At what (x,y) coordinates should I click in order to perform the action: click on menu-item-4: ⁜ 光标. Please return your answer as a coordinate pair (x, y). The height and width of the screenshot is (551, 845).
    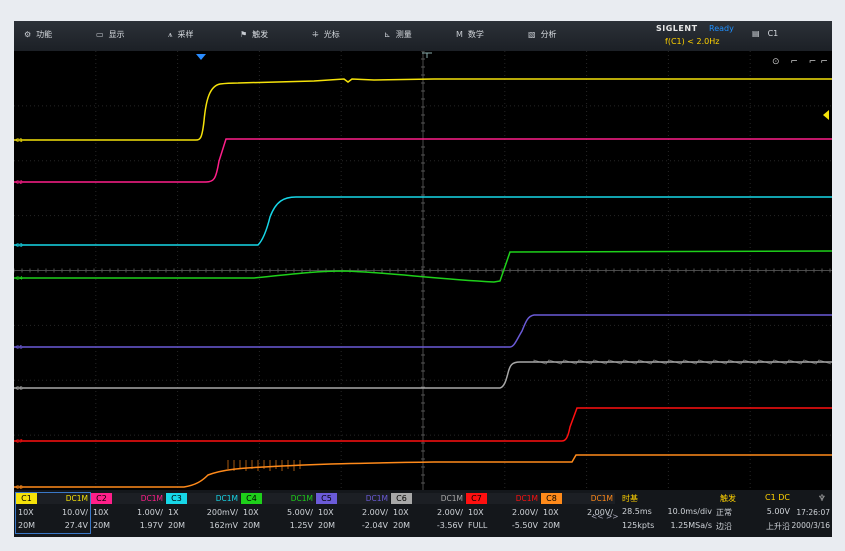
    Looking at the image, I should click on (326, 34).